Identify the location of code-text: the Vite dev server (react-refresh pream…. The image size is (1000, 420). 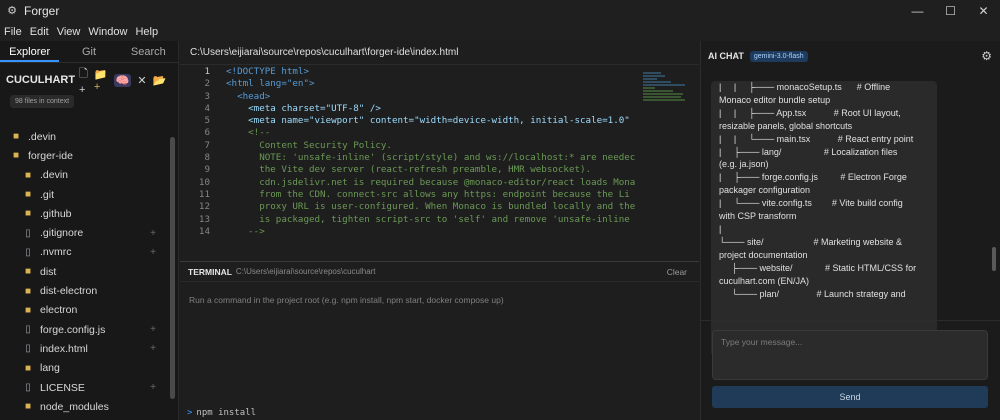
(409, 170).